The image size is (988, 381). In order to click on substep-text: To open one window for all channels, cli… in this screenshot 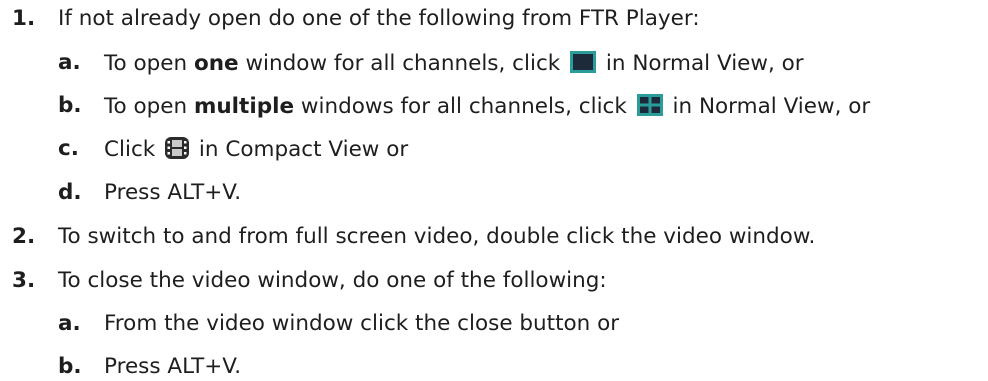, I will do `click(454, 65)`.